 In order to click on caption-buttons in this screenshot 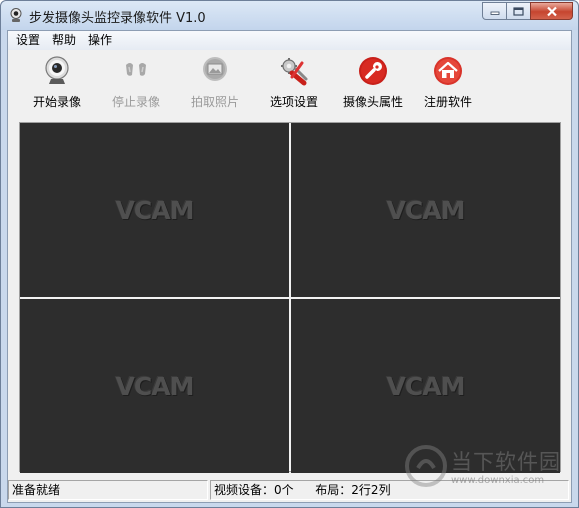, I will do `click(527, 11)`.